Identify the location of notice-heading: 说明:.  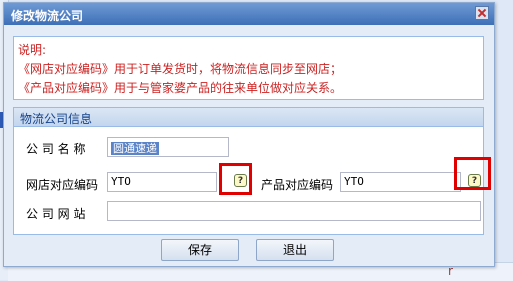
(32, 50).